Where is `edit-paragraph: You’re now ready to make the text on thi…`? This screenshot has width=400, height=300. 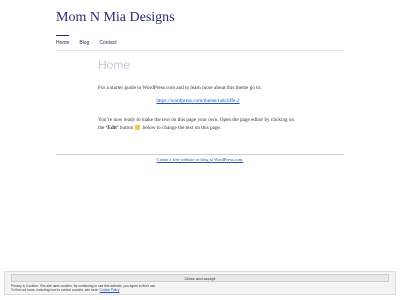 edit-paragraph: You’re now ready to make the text on thi… is located at coordinates (198, 124).